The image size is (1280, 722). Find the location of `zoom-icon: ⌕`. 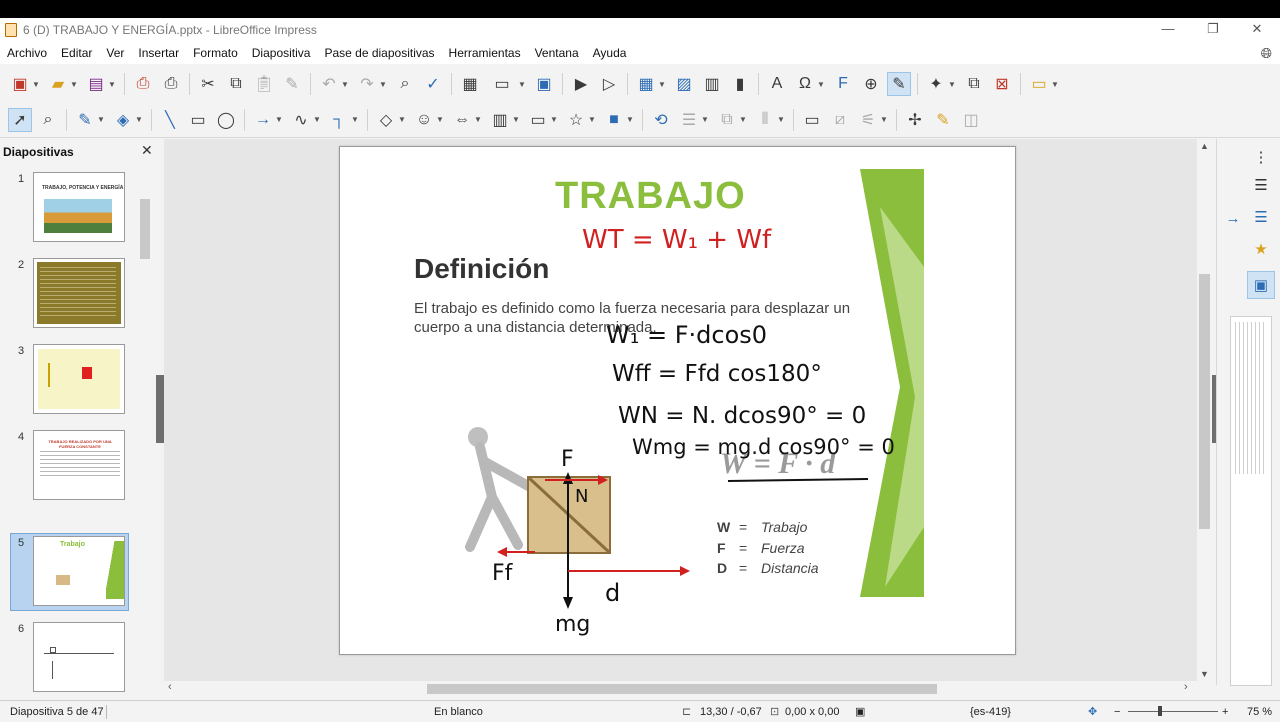

zoom-icon: ⌕ is located at coordinates (48, 120).